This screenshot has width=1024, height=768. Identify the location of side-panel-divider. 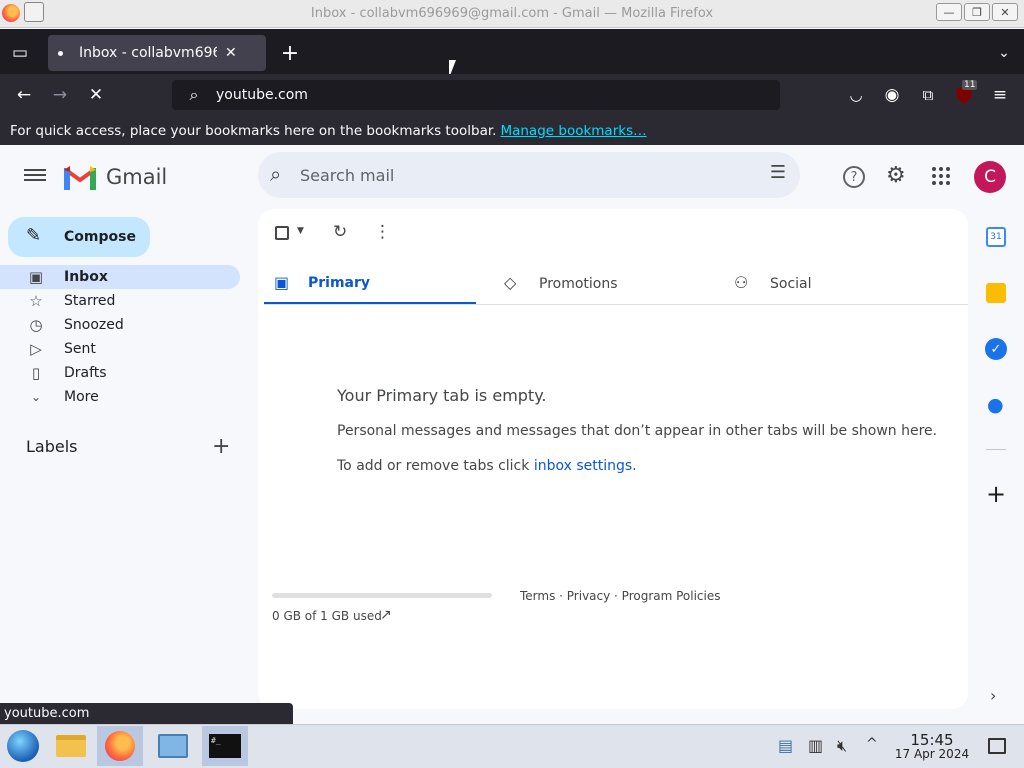
(996, 449).